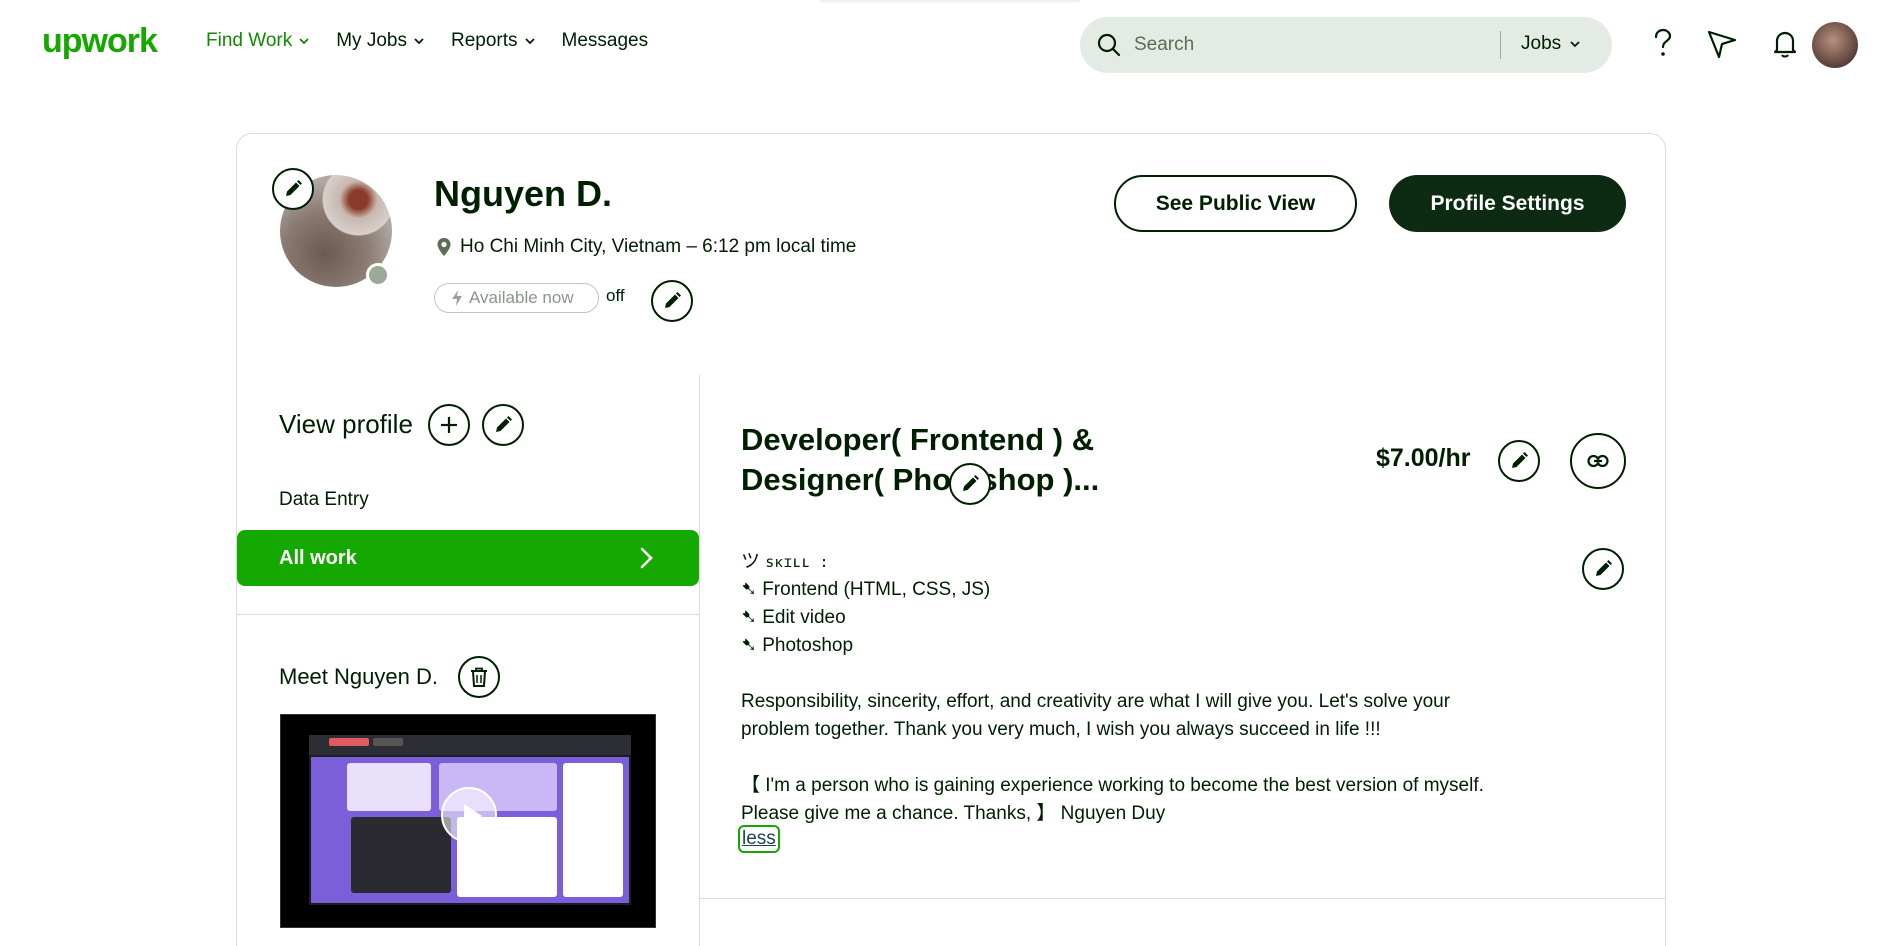  I want to click on nav-messages-label: Messages, so click(605, 40).